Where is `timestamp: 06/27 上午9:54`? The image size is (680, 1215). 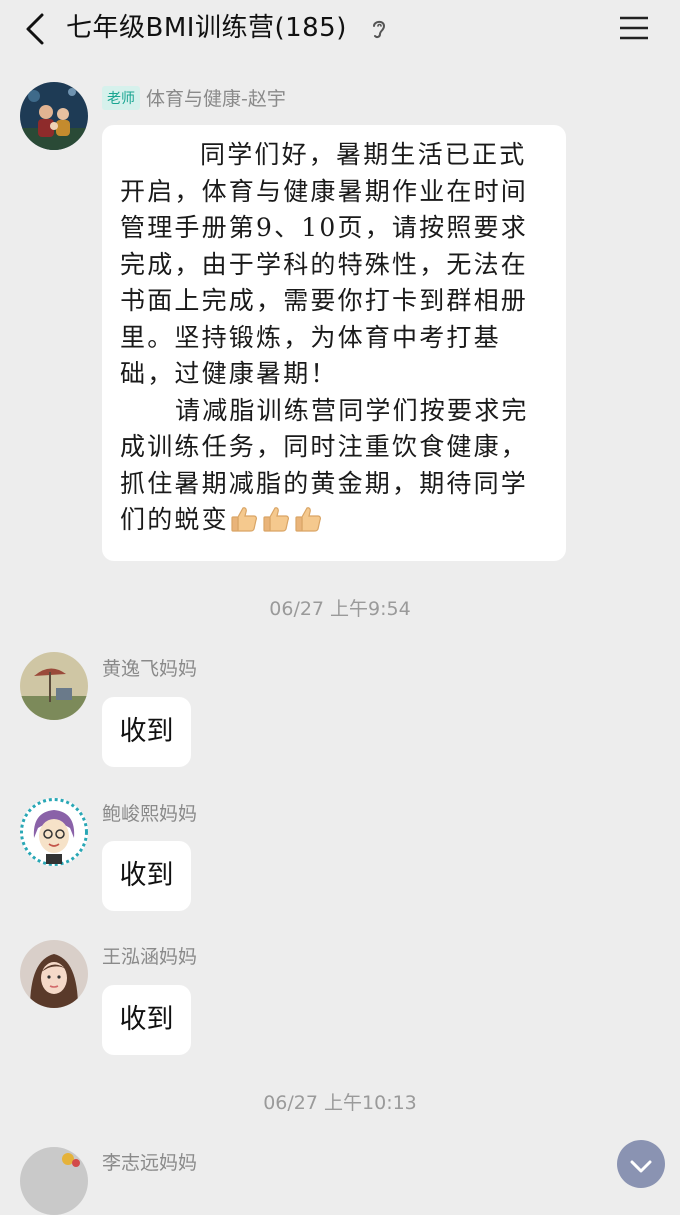
timestamp: 06/27 上午9:54 is located at coordinates (340, 609).